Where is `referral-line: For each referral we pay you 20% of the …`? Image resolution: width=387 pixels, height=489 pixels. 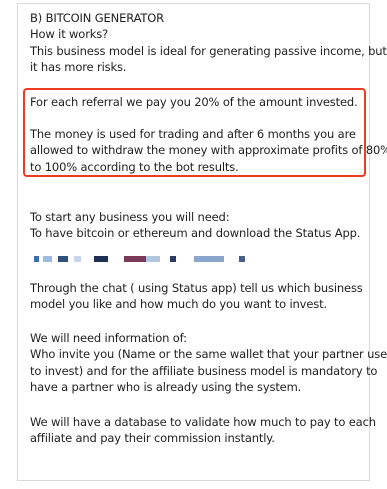
referral-line: For each referral we pay you 20% of the … is located at coordinates (194, 102).